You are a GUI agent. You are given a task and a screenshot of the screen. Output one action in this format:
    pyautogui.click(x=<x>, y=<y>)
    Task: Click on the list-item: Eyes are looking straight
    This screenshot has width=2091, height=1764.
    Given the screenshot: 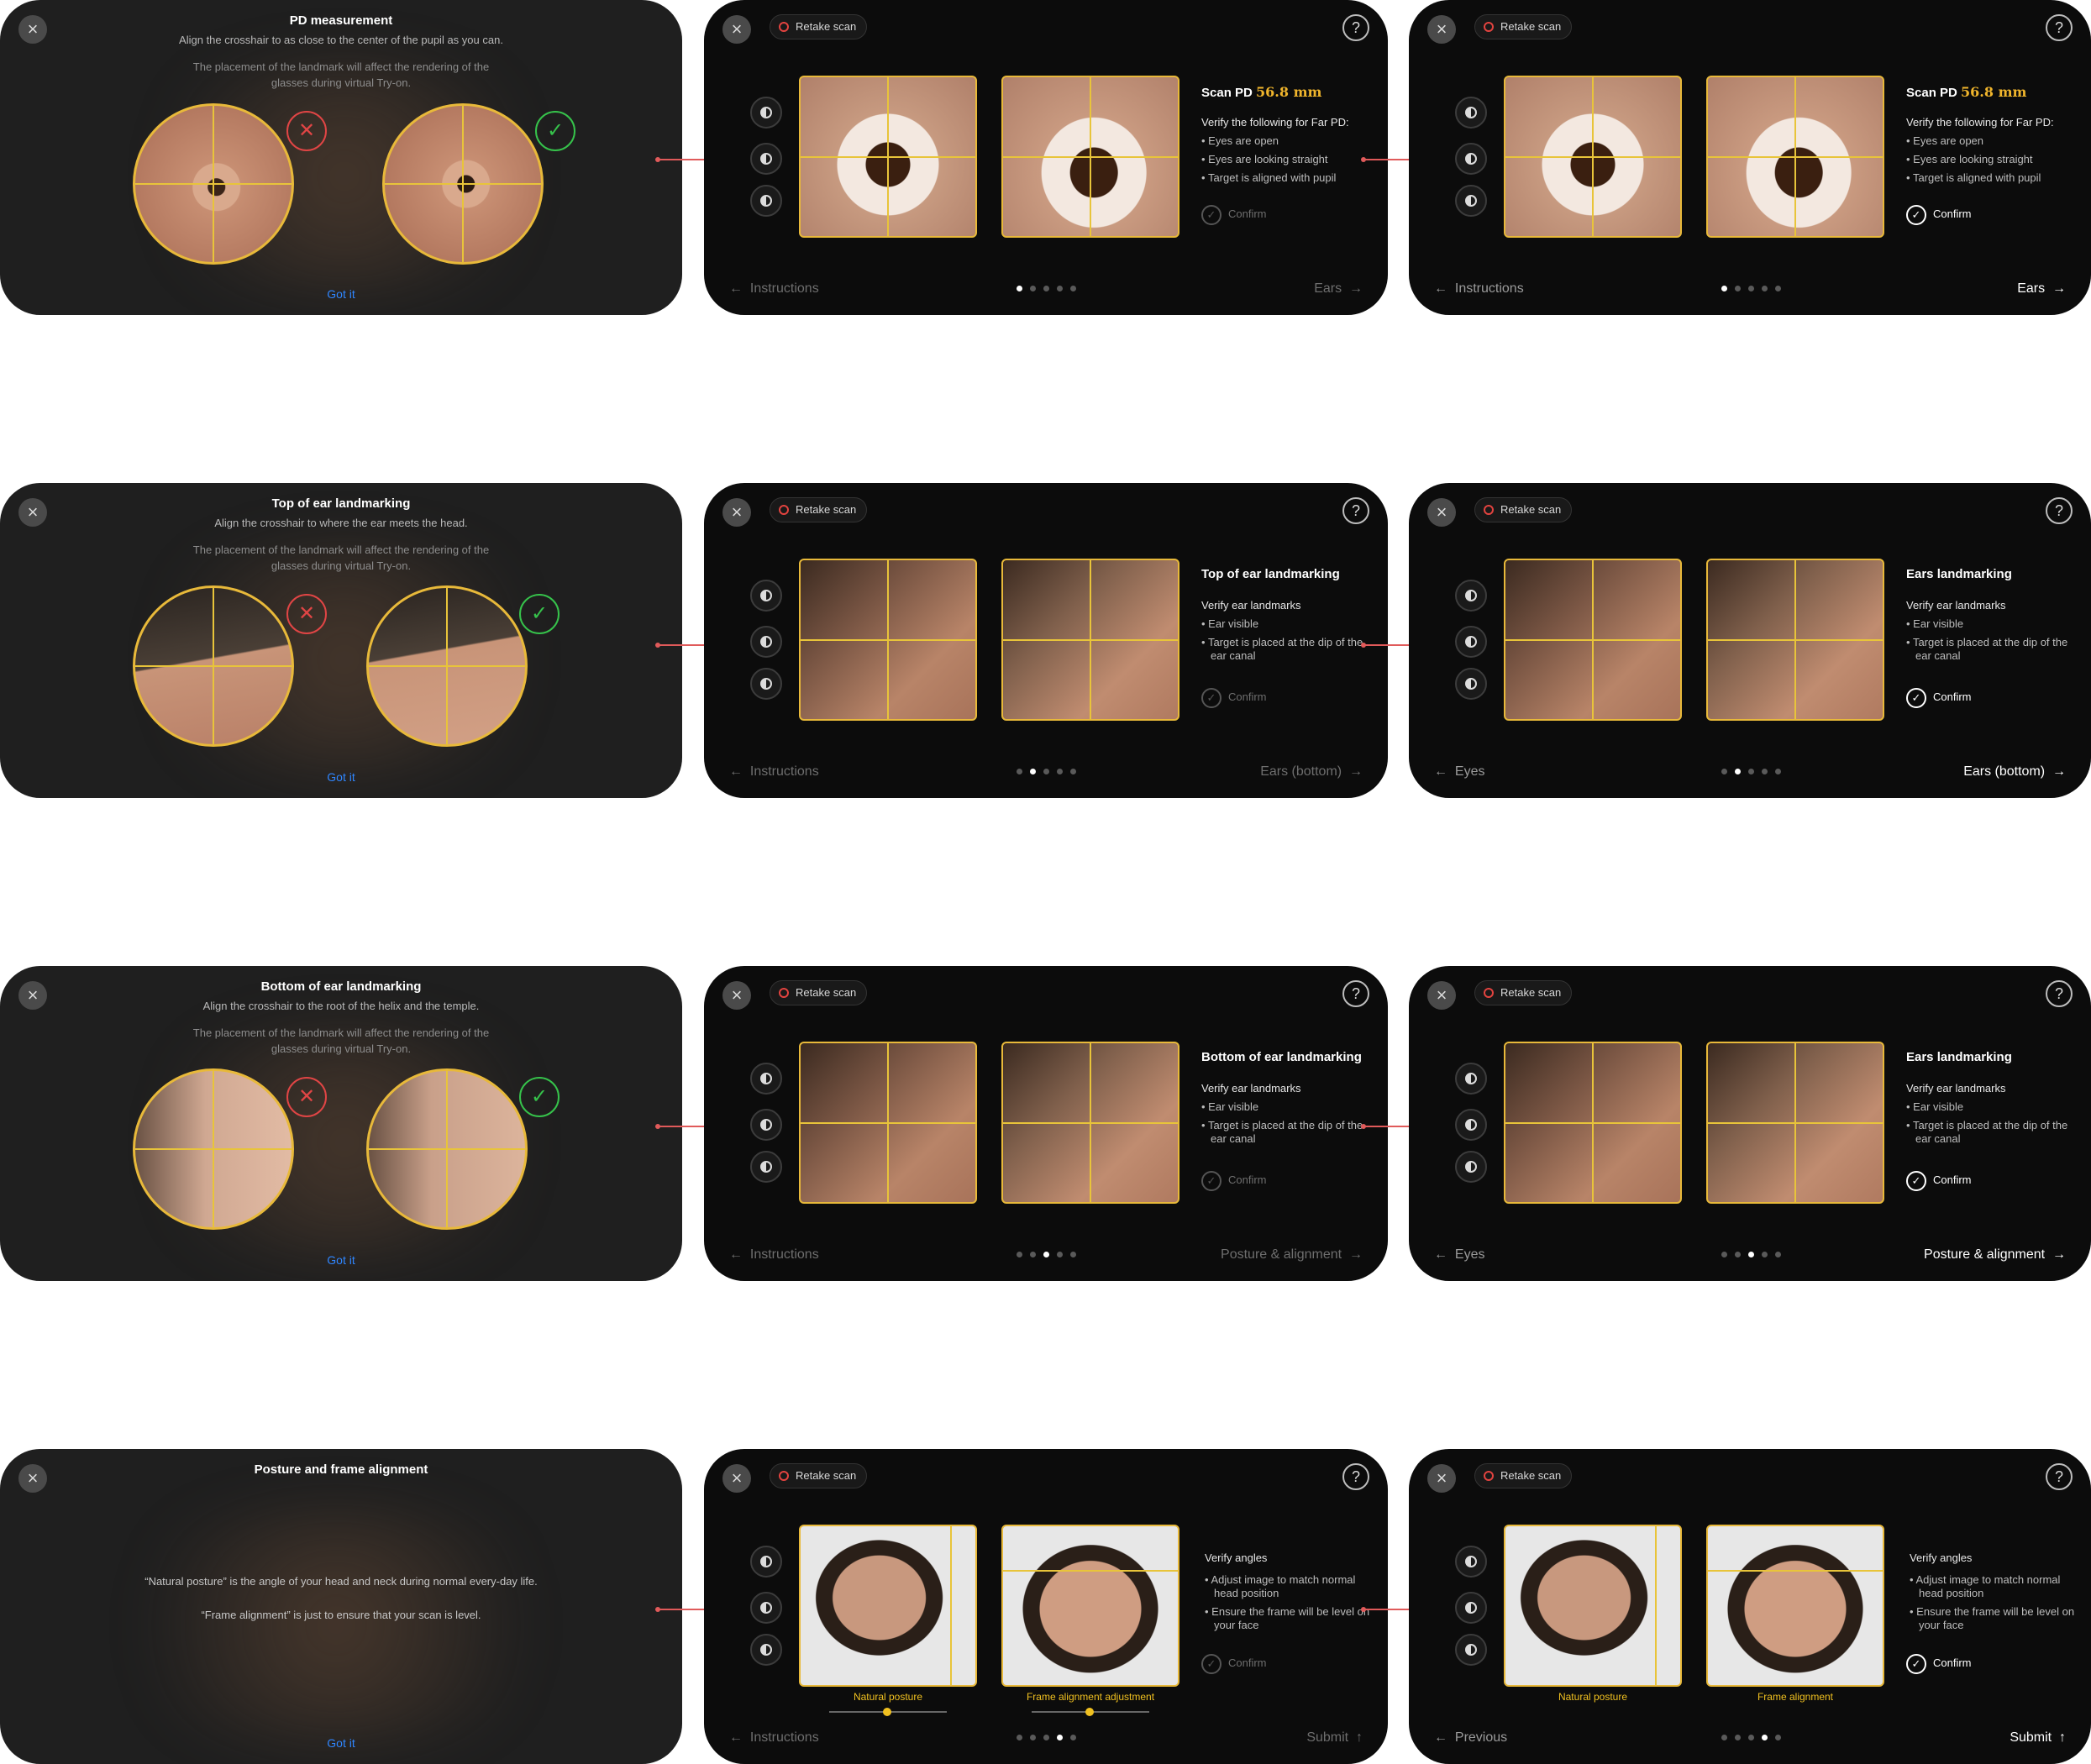 What is the action you would take?
    pyautogui.click(x=1285, y=159)
    